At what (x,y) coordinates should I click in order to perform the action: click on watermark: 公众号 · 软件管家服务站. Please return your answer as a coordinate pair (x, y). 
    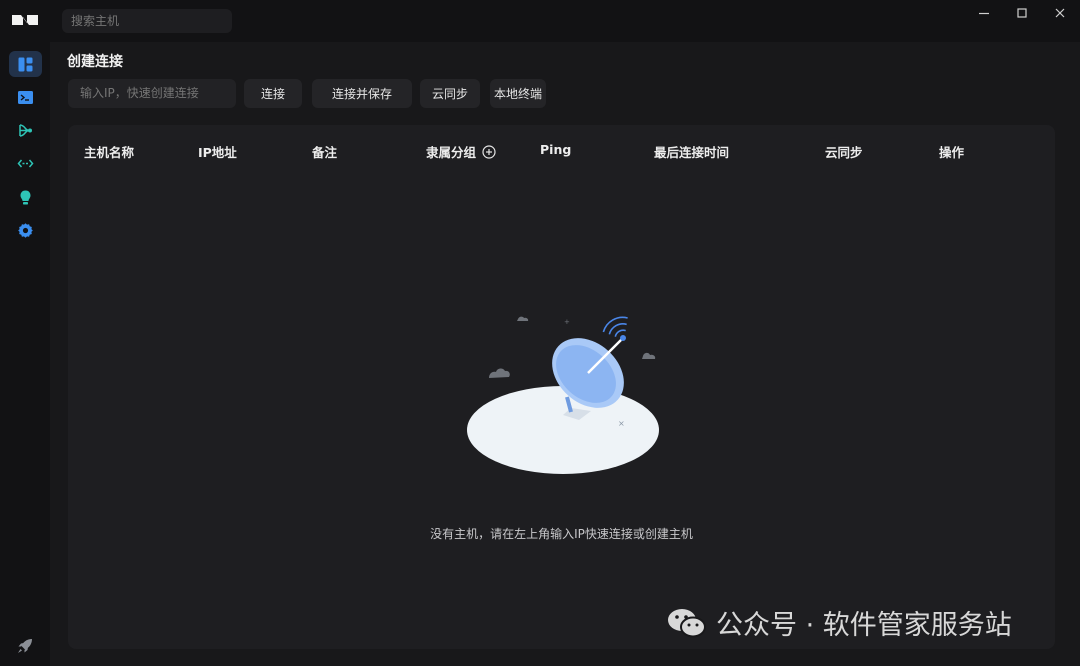
    Looking at the image, I should click on (839, 622).